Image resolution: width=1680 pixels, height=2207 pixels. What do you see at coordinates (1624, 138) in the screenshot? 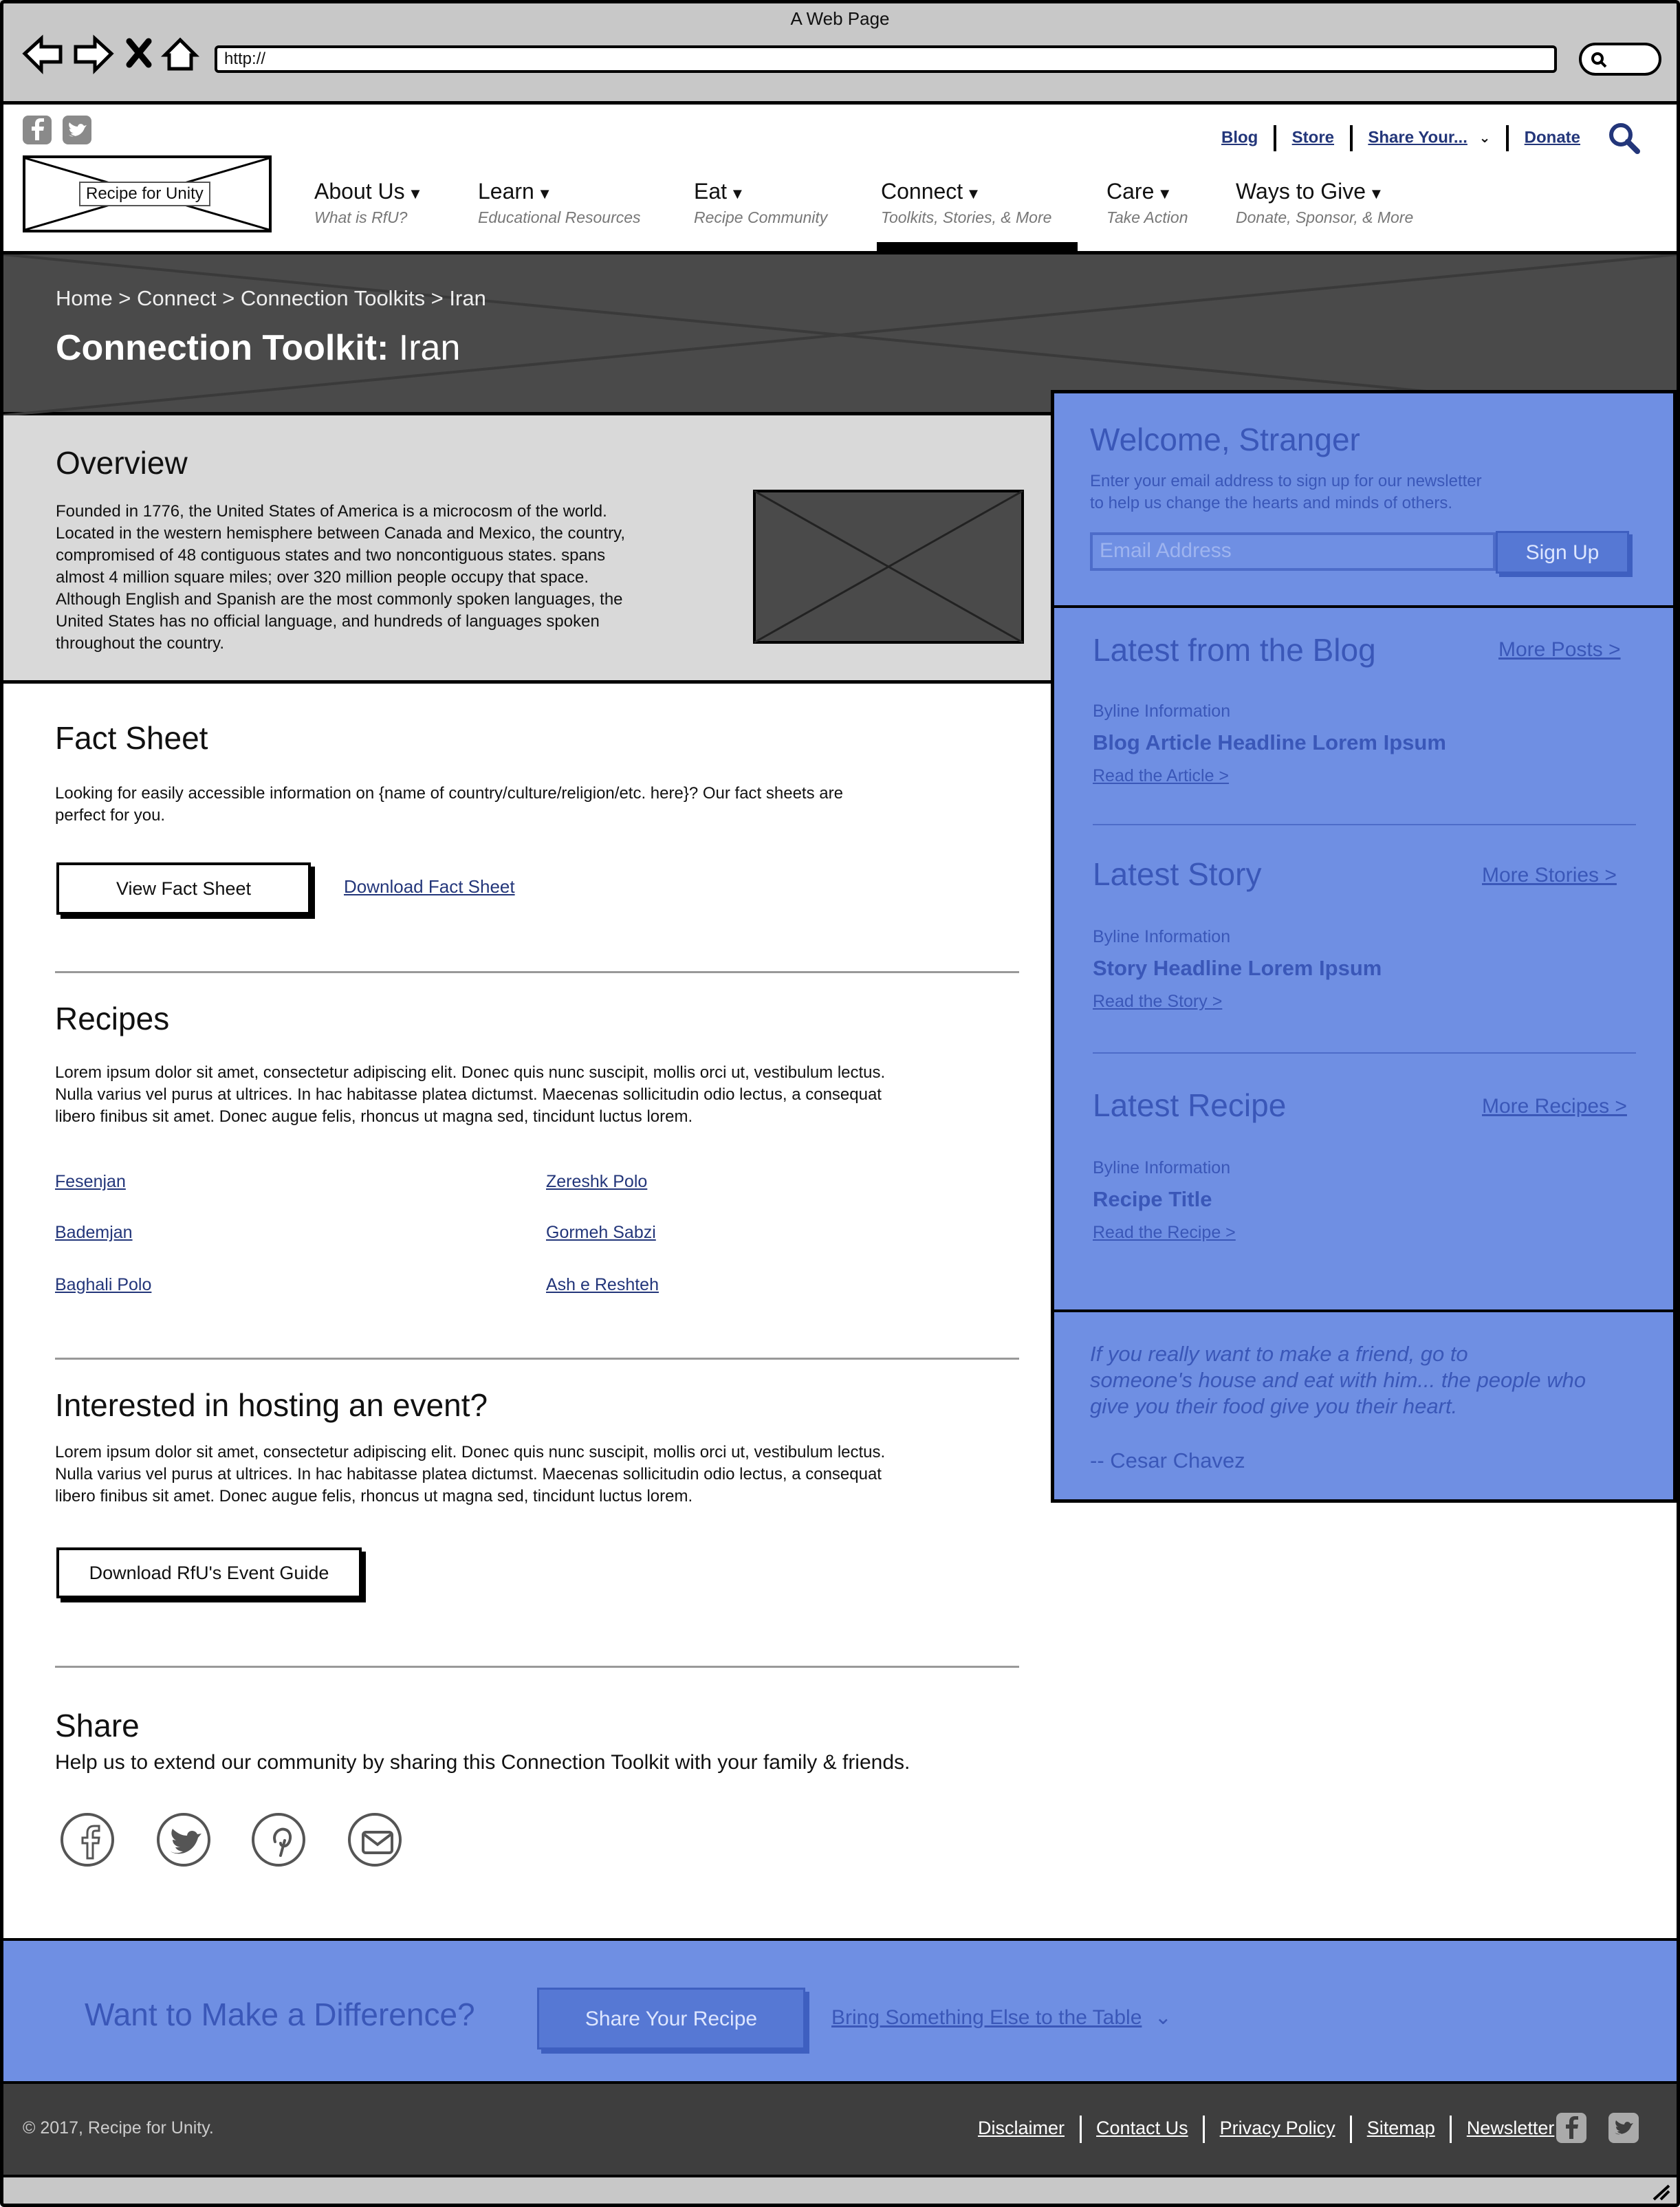
I see `site-search-icon` at bounding box center [1624, 138].